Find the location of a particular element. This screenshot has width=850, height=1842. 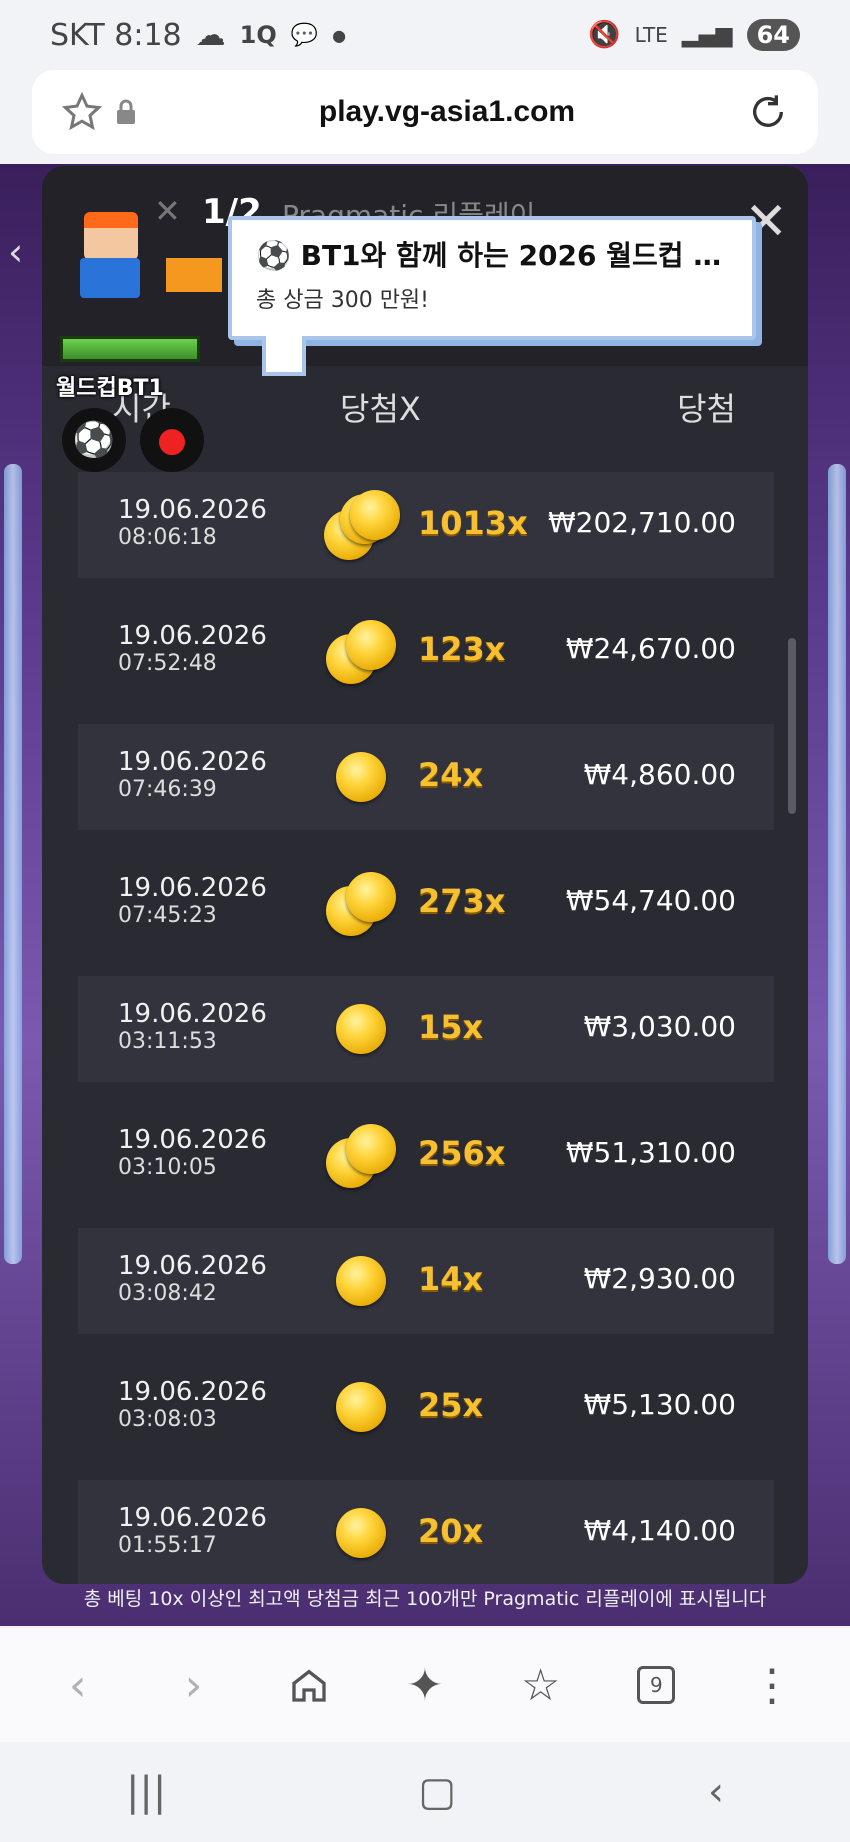

row-win: ₩5,130.00 is located at coordinates (659, 1404).